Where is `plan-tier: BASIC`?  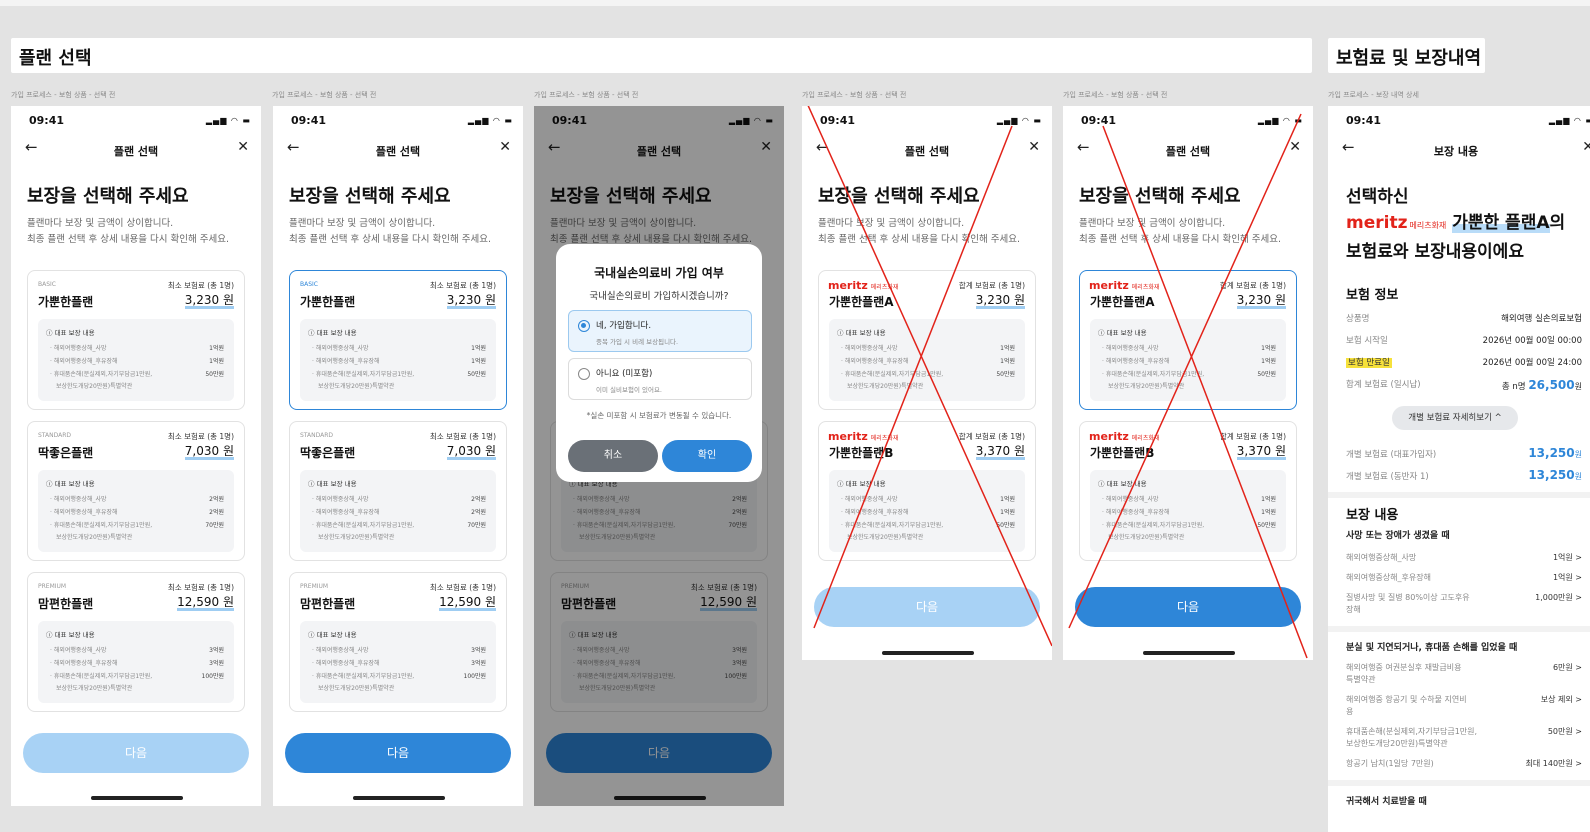
plan-tier: BASIC is located at coordinates (309, 284).